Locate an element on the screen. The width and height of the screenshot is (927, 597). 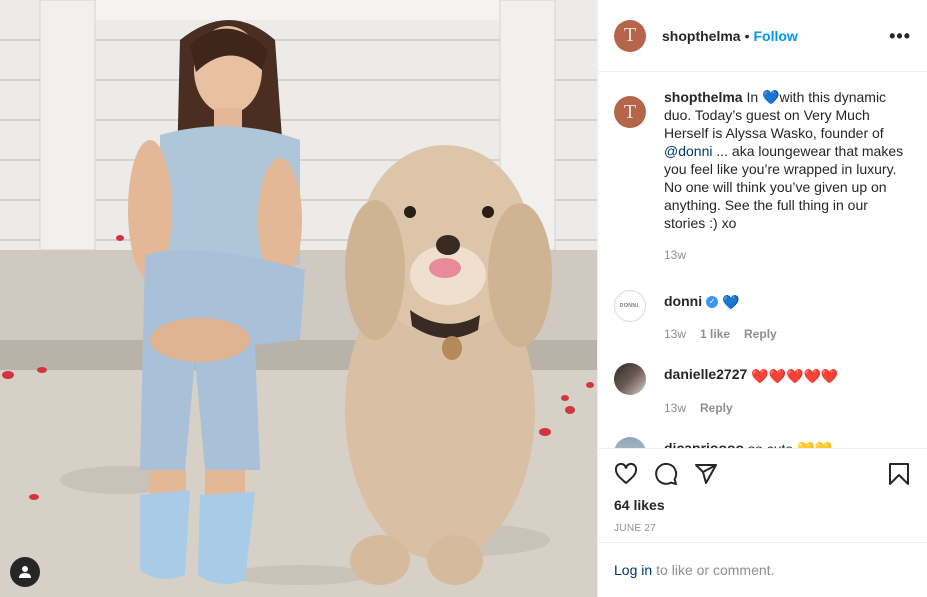
likes-count: 64 likes is located at coordinates (762, 505).